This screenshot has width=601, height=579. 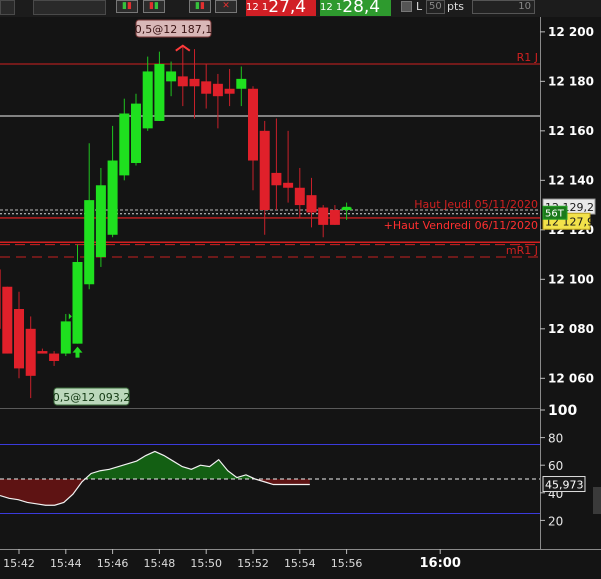 I want to click on scroll-handle, so click(x=597, y=500).